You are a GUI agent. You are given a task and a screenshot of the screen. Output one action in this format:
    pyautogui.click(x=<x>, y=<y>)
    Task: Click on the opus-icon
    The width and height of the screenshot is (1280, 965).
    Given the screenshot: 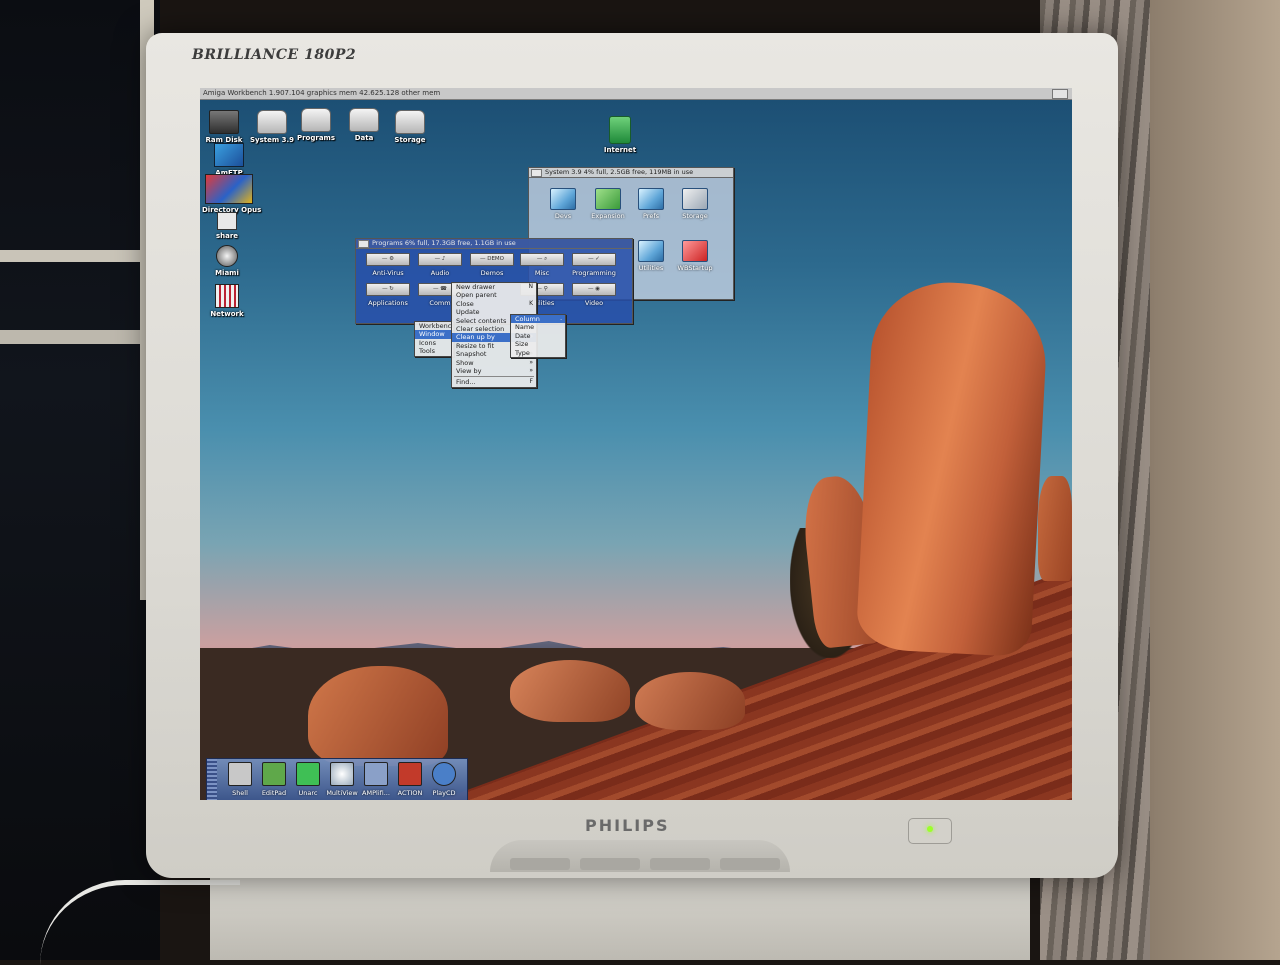 What is the action you would take?
    pyautogui.click(x=229, y=189)
    